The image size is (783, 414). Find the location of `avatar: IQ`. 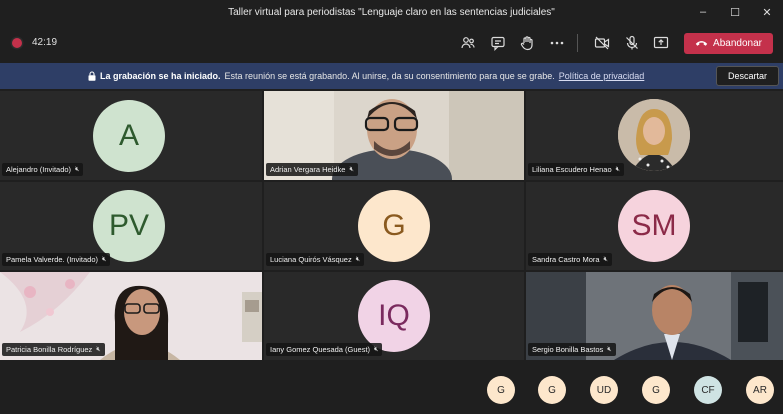

avatar: IQ is located at coordinates (394, 316).